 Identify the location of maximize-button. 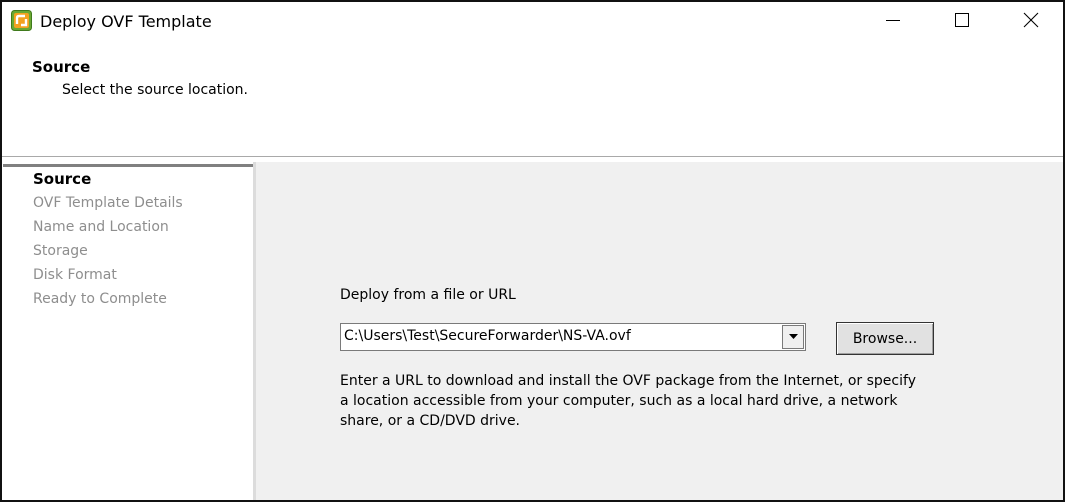
(962, 20).